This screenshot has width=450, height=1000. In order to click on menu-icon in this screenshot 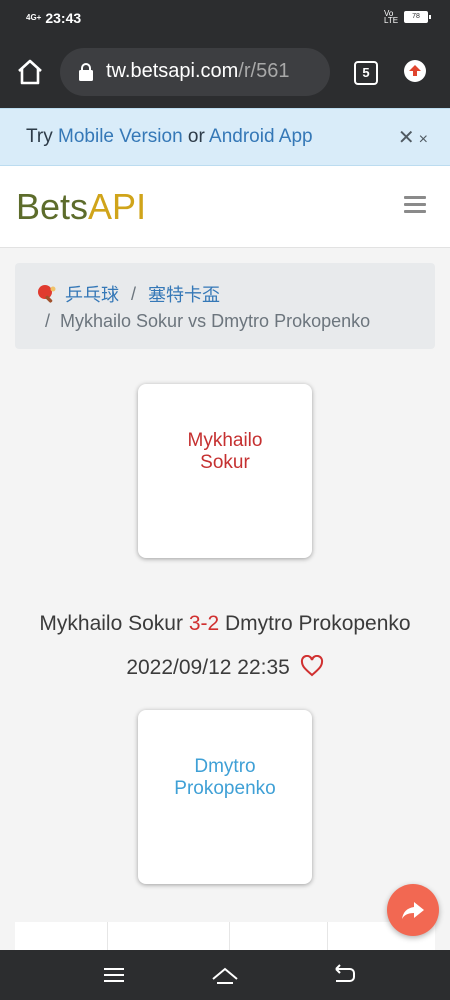, I will do `click(114, 975)`.